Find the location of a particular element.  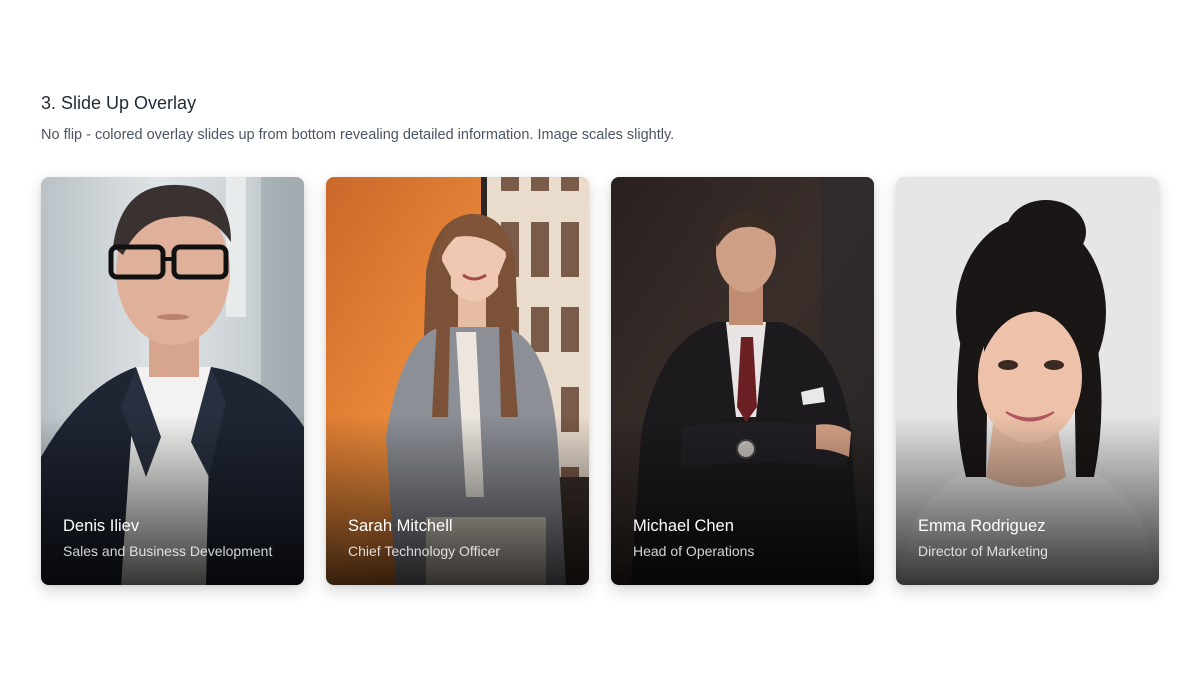

card-info: Emma Rodriguez Director of Marketing is located at coordinates (1030, 537).